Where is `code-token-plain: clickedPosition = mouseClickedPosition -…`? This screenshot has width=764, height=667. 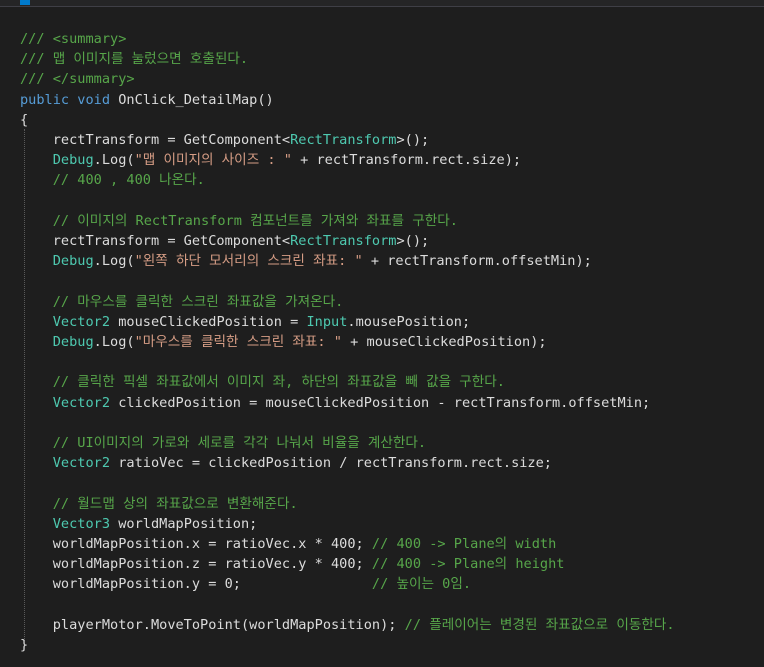
code-token-plain: clickedPosition = mouseClickedPosition -… is located at coordinates (380, 402).